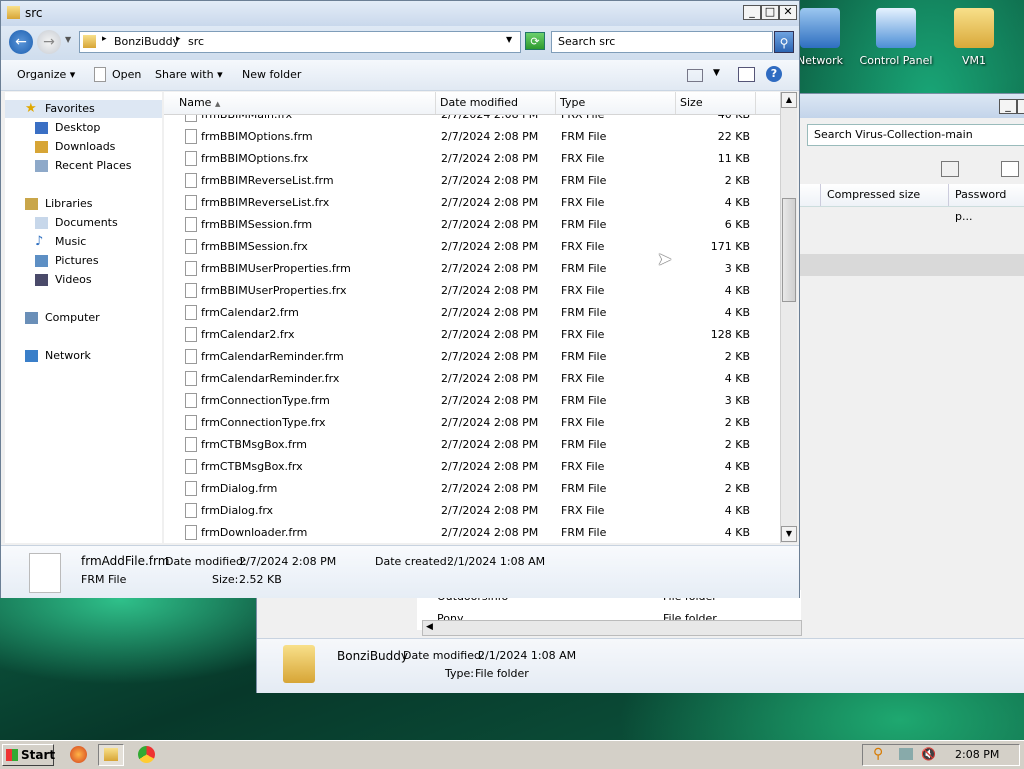  Describe the element at coordinates (1020, 106) in the screenshot. I see `back-maximize-button` at that location.